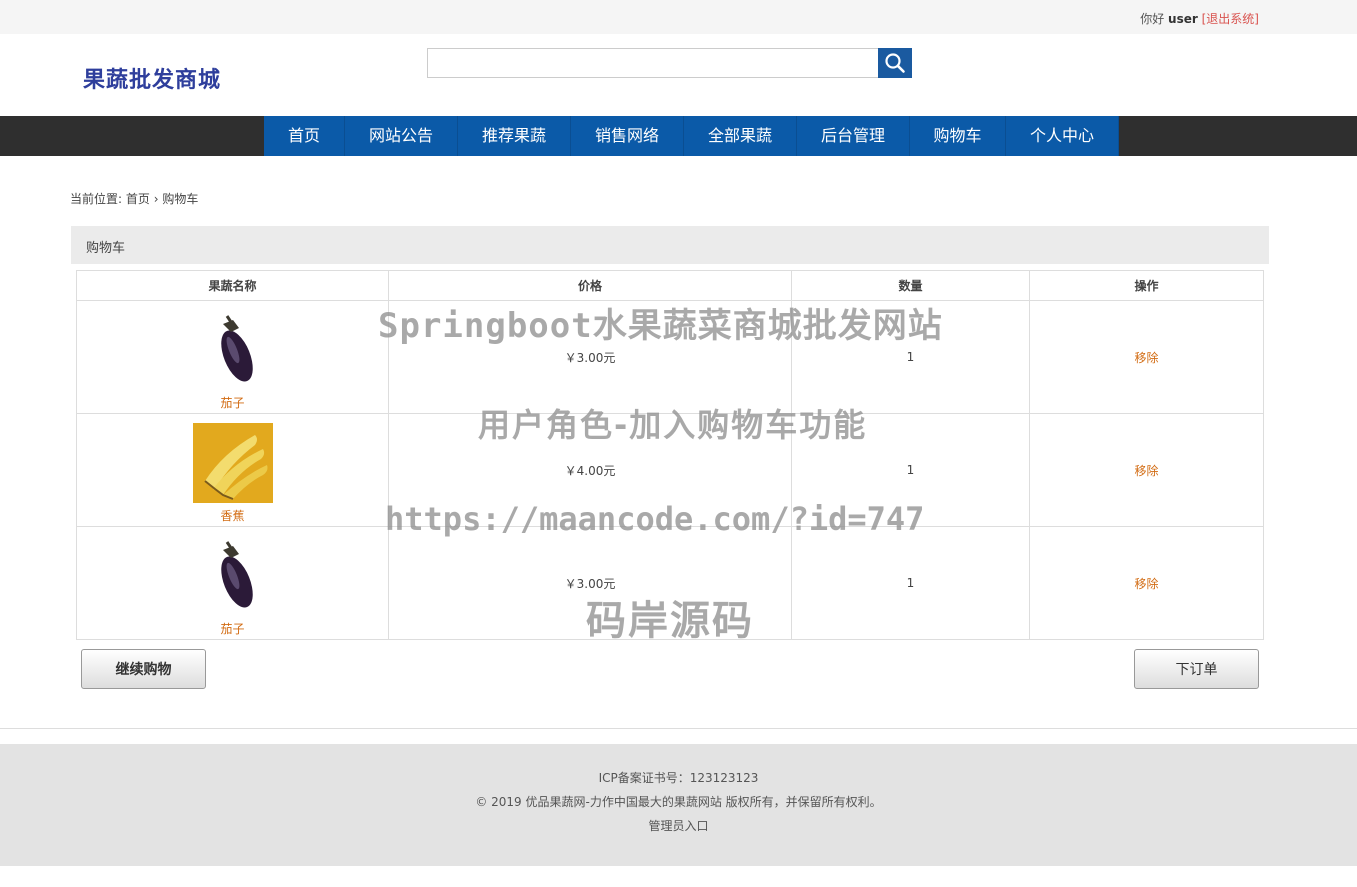  What do you see at coordinates (853, 136) in the screenshot?
I see `nav-item-admin: 后台管理` at bounding box center [853, 136].